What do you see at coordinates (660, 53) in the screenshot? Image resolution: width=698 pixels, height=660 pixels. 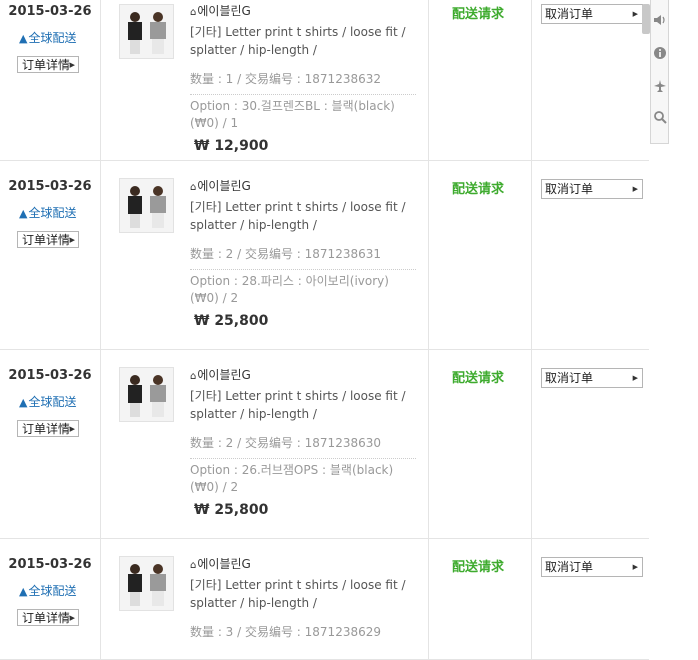 I see `info-icon` at bounding box center [660, 53].